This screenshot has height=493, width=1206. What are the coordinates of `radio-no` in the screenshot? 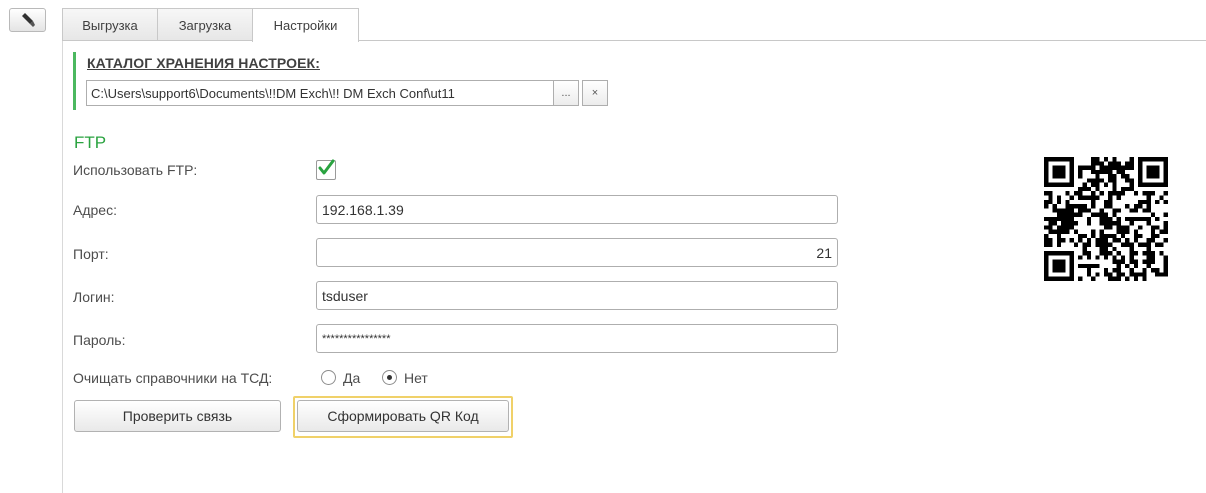 It's located at (389, 377).